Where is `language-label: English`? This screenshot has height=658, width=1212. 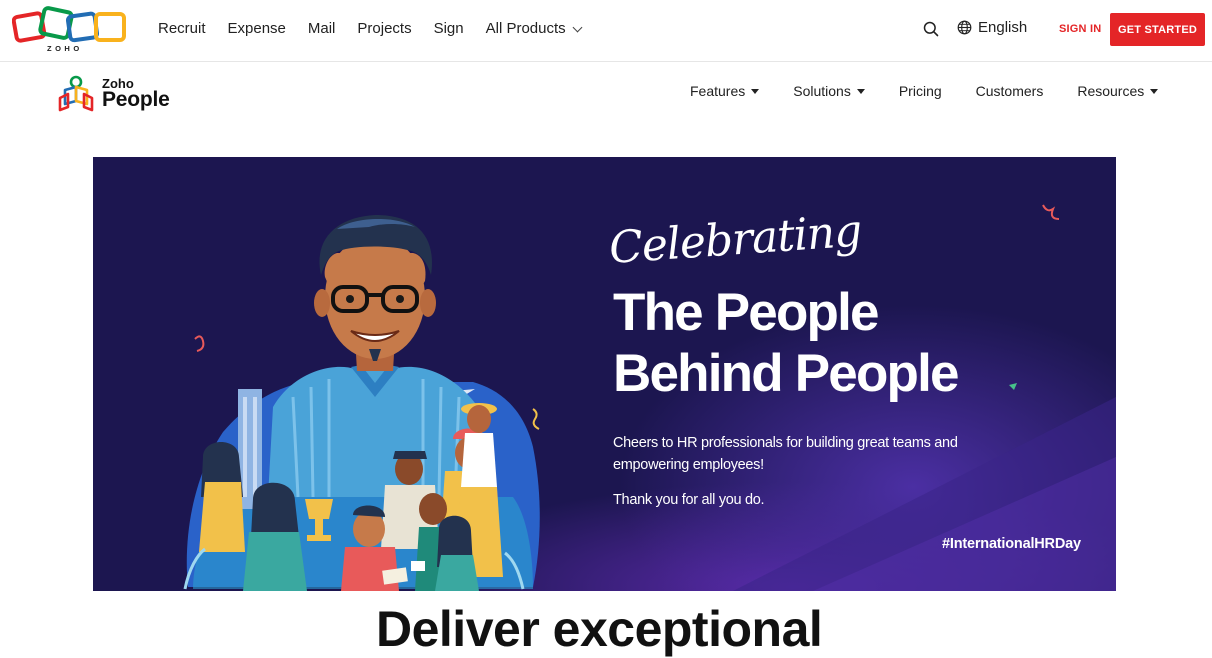
language-label: English is located at coordinates (1003, 27).